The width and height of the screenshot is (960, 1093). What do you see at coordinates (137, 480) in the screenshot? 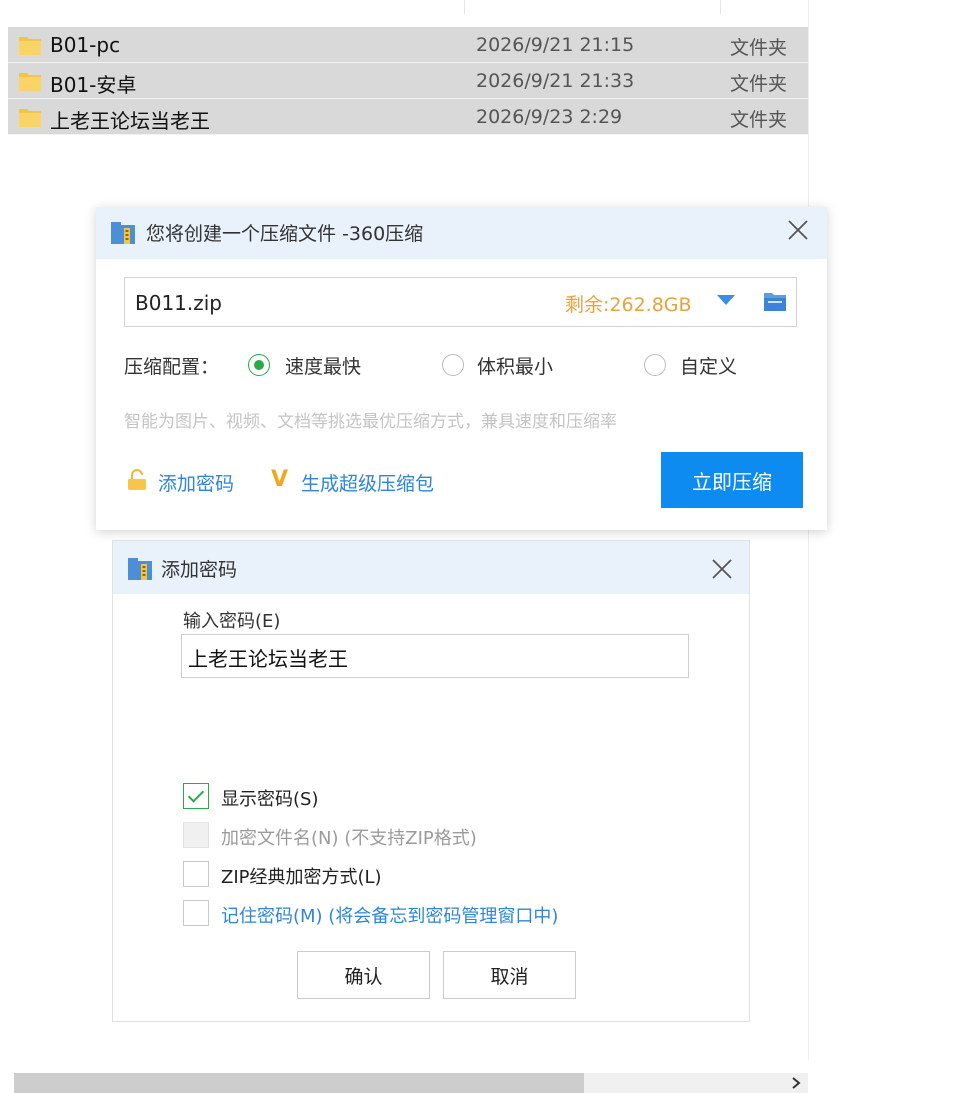
I see `lock-icon` at bounding box center [137, 480].